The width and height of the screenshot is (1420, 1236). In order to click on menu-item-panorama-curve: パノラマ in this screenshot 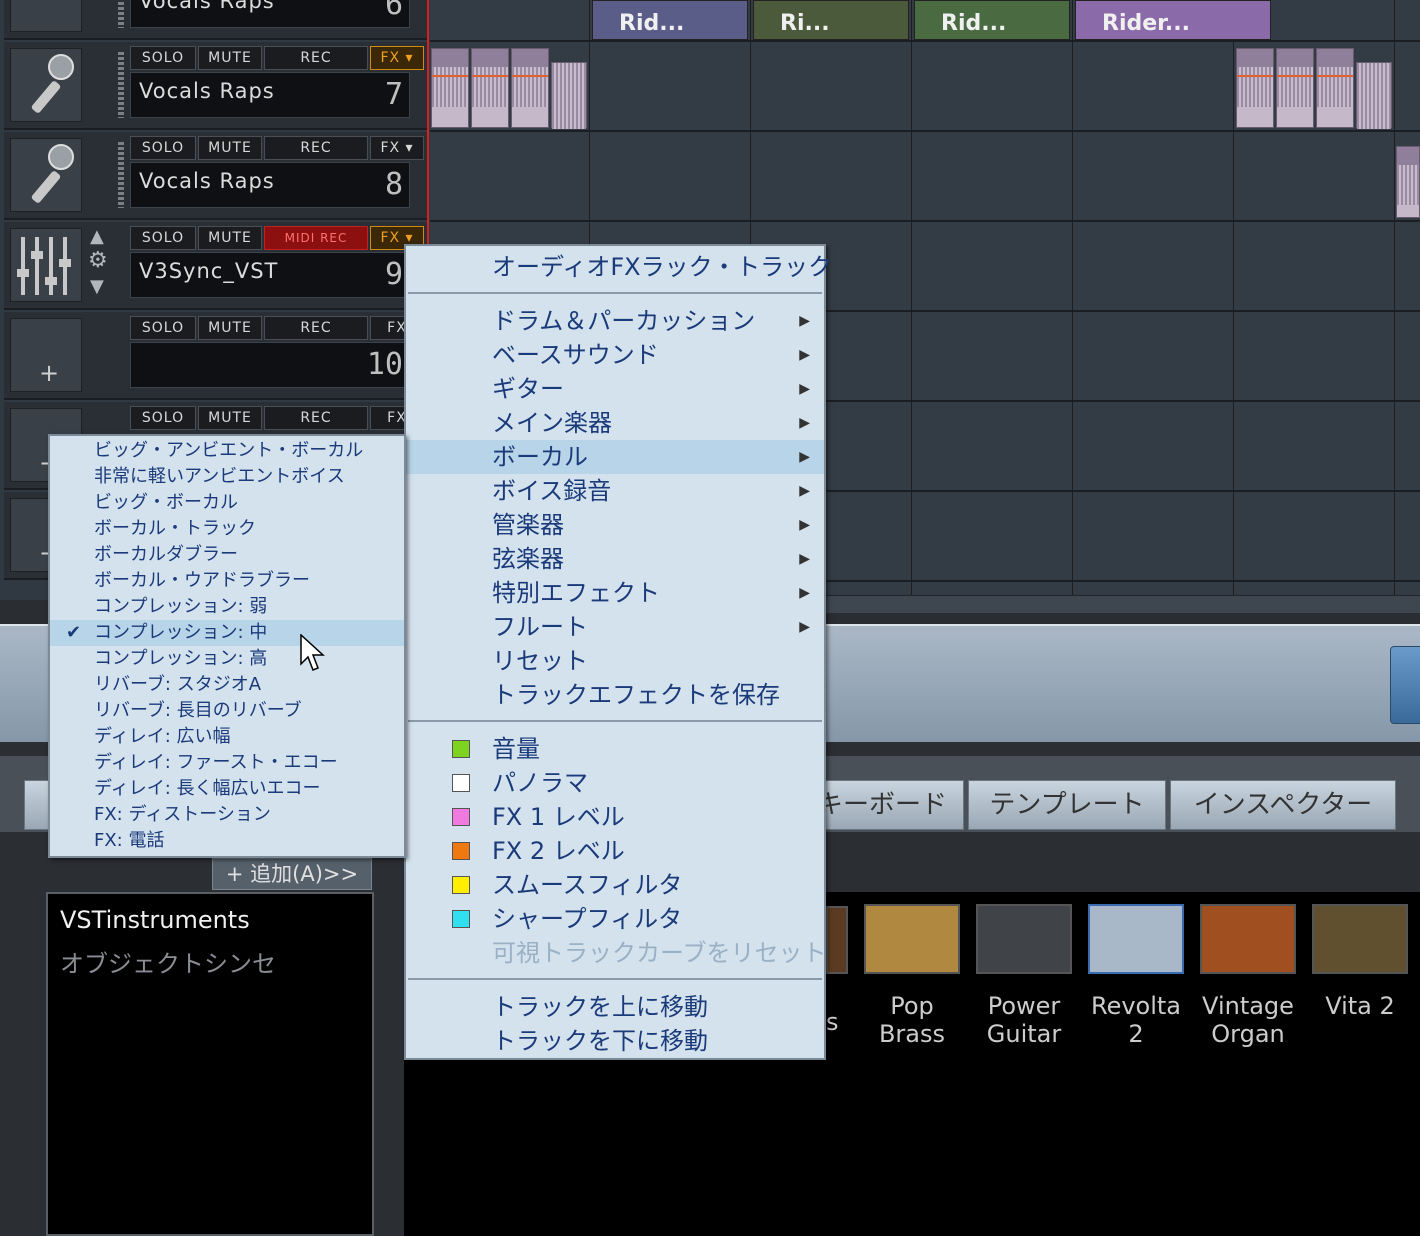, I will do `click(615, 783)`.